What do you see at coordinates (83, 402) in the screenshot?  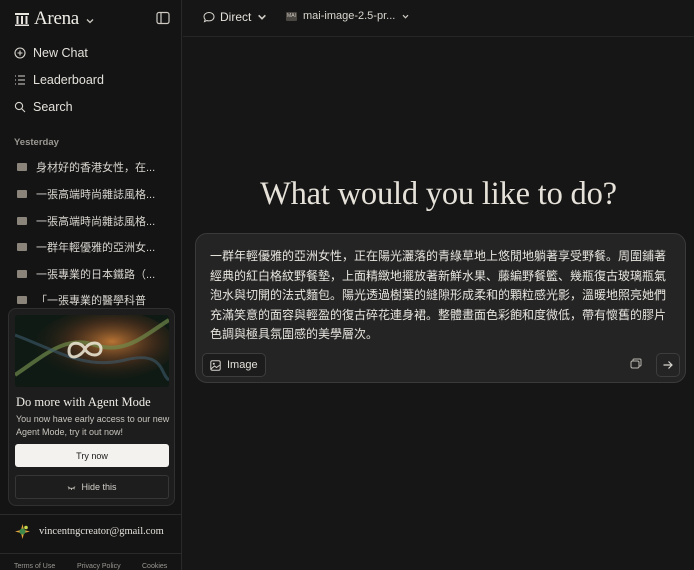 I see `agent-mode-title: Do more with Agent Mode` at bounding box center [83, 402].